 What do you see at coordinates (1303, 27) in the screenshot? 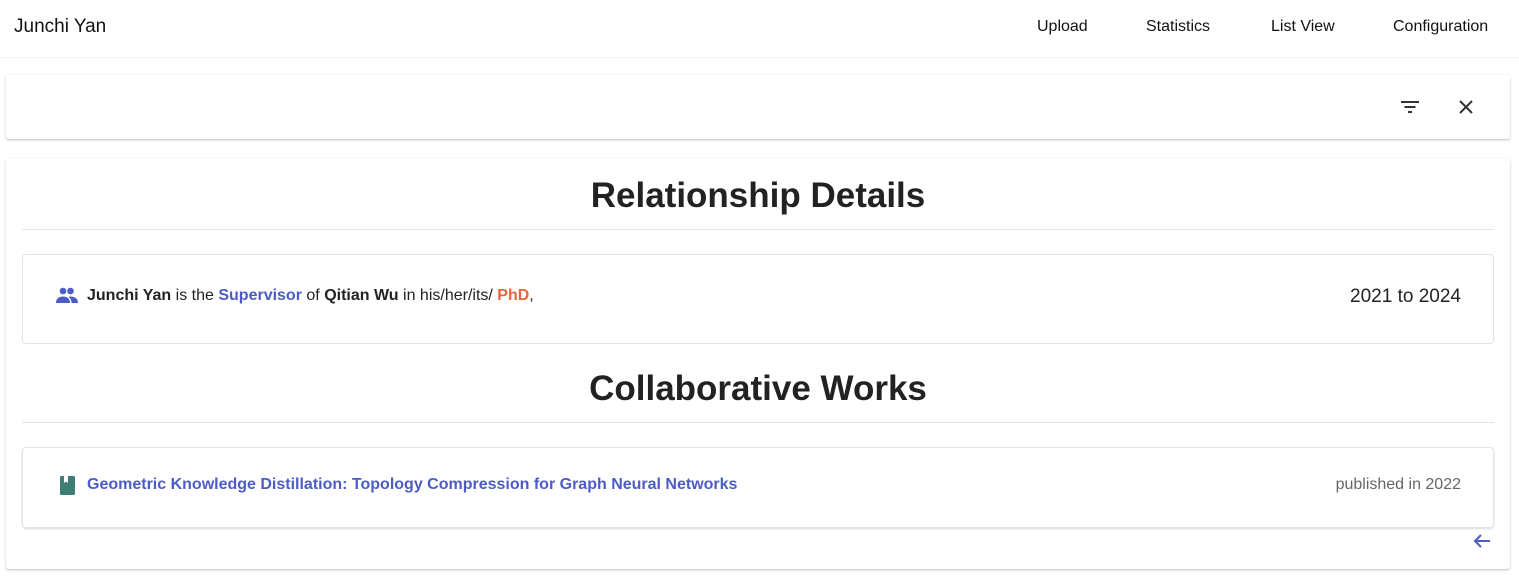
I see `nav-list-view: List View` at bounding box center [1303, 27].